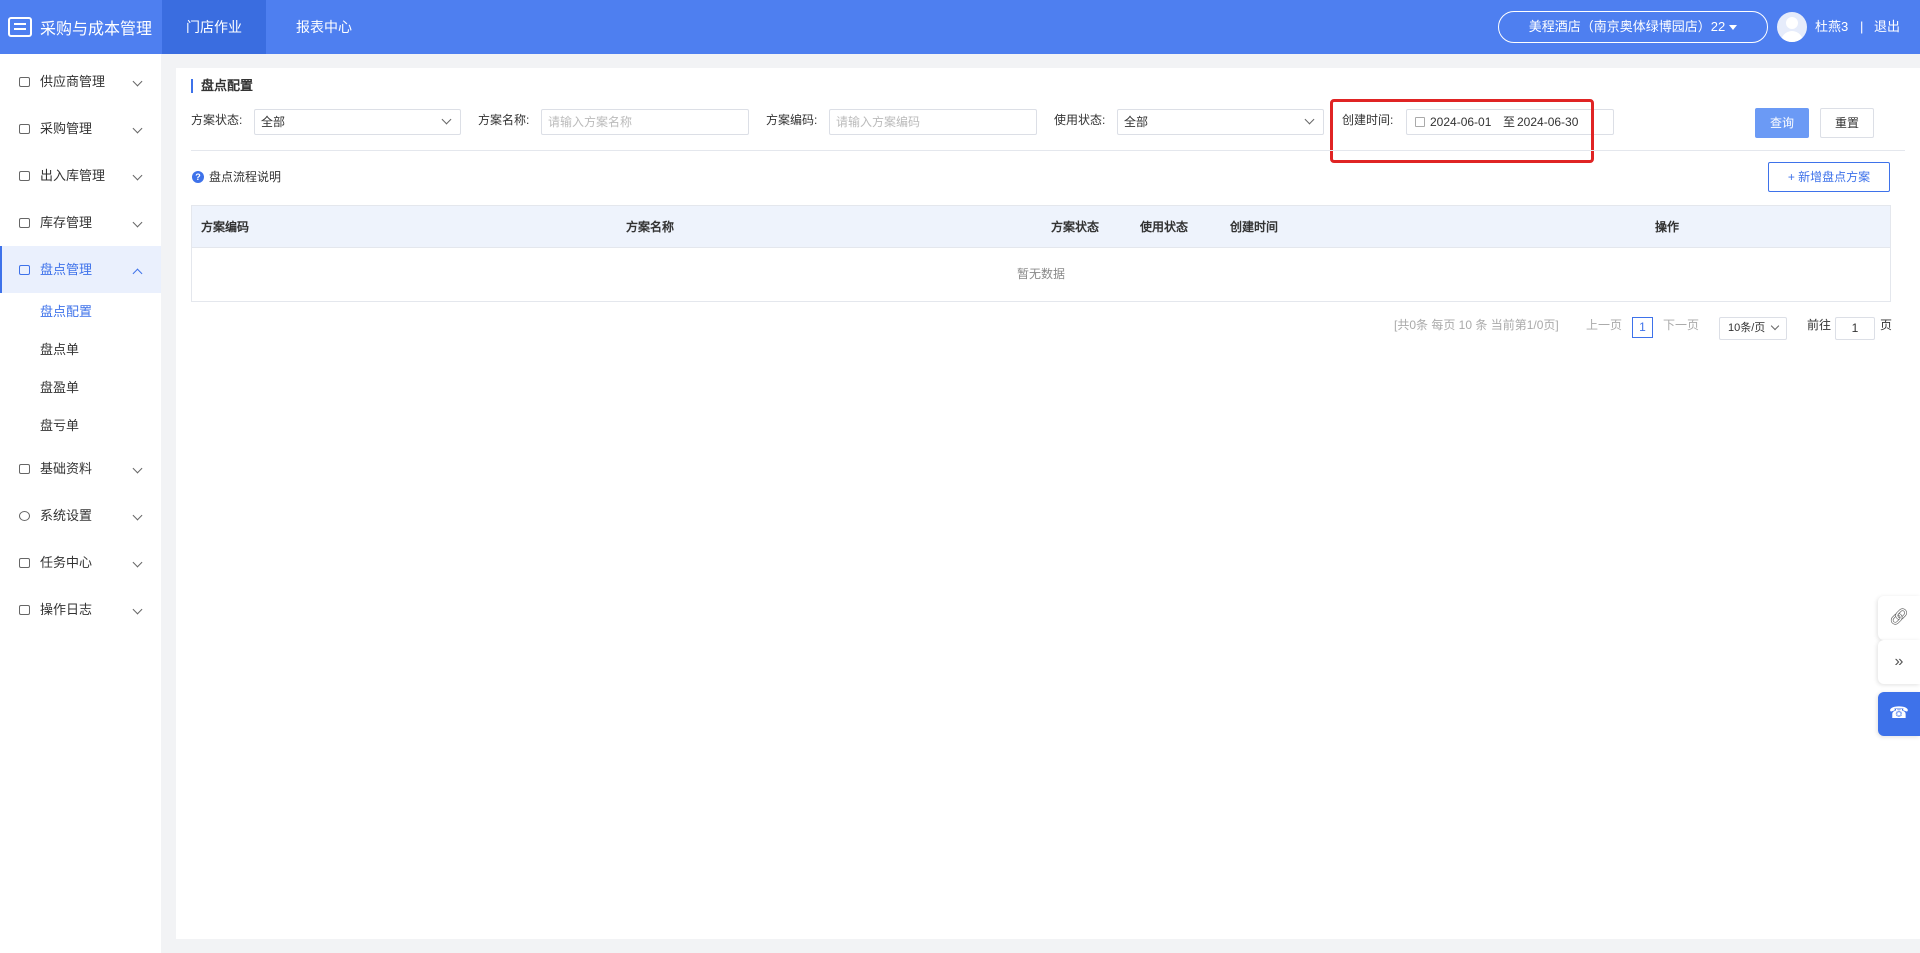 The height and width of the screenshot is (953, 1920). I want to click on sidebar-subitem-loss-sheet: 盘亏单, so click(80, 426).